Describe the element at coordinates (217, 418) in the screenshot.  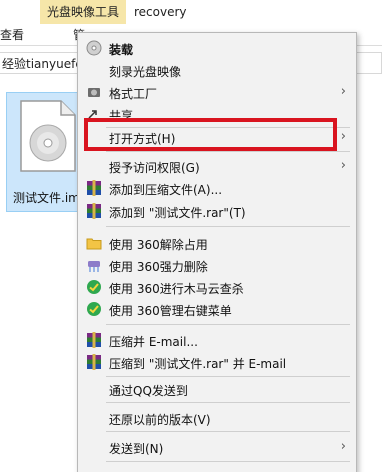
I see `menu-item-restore-version: 还原以前的版本(V)` at that location.